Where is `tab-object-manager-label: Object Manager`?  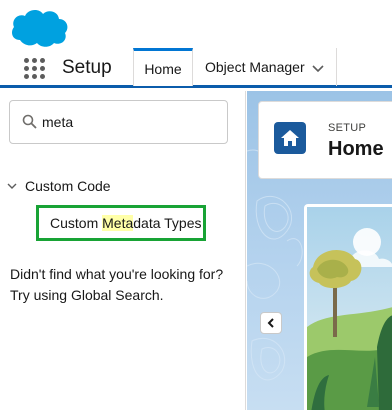 tab-object-manager-label: Object Manager is located at coordinates (255, 67).